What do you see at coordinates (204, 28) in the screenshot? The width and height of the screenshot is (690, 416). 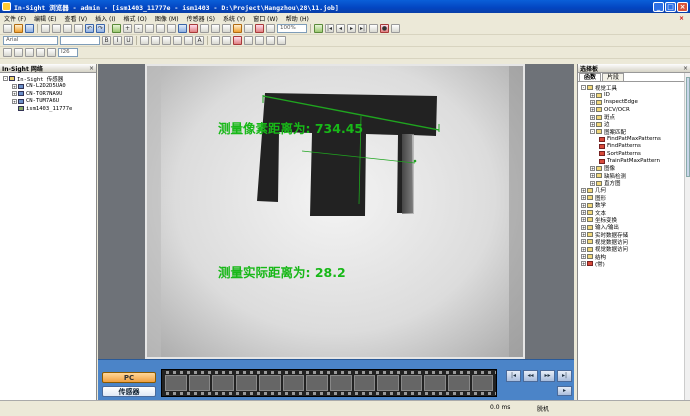 I see `spreadsheet-icon` at bounding box center [204, 28].